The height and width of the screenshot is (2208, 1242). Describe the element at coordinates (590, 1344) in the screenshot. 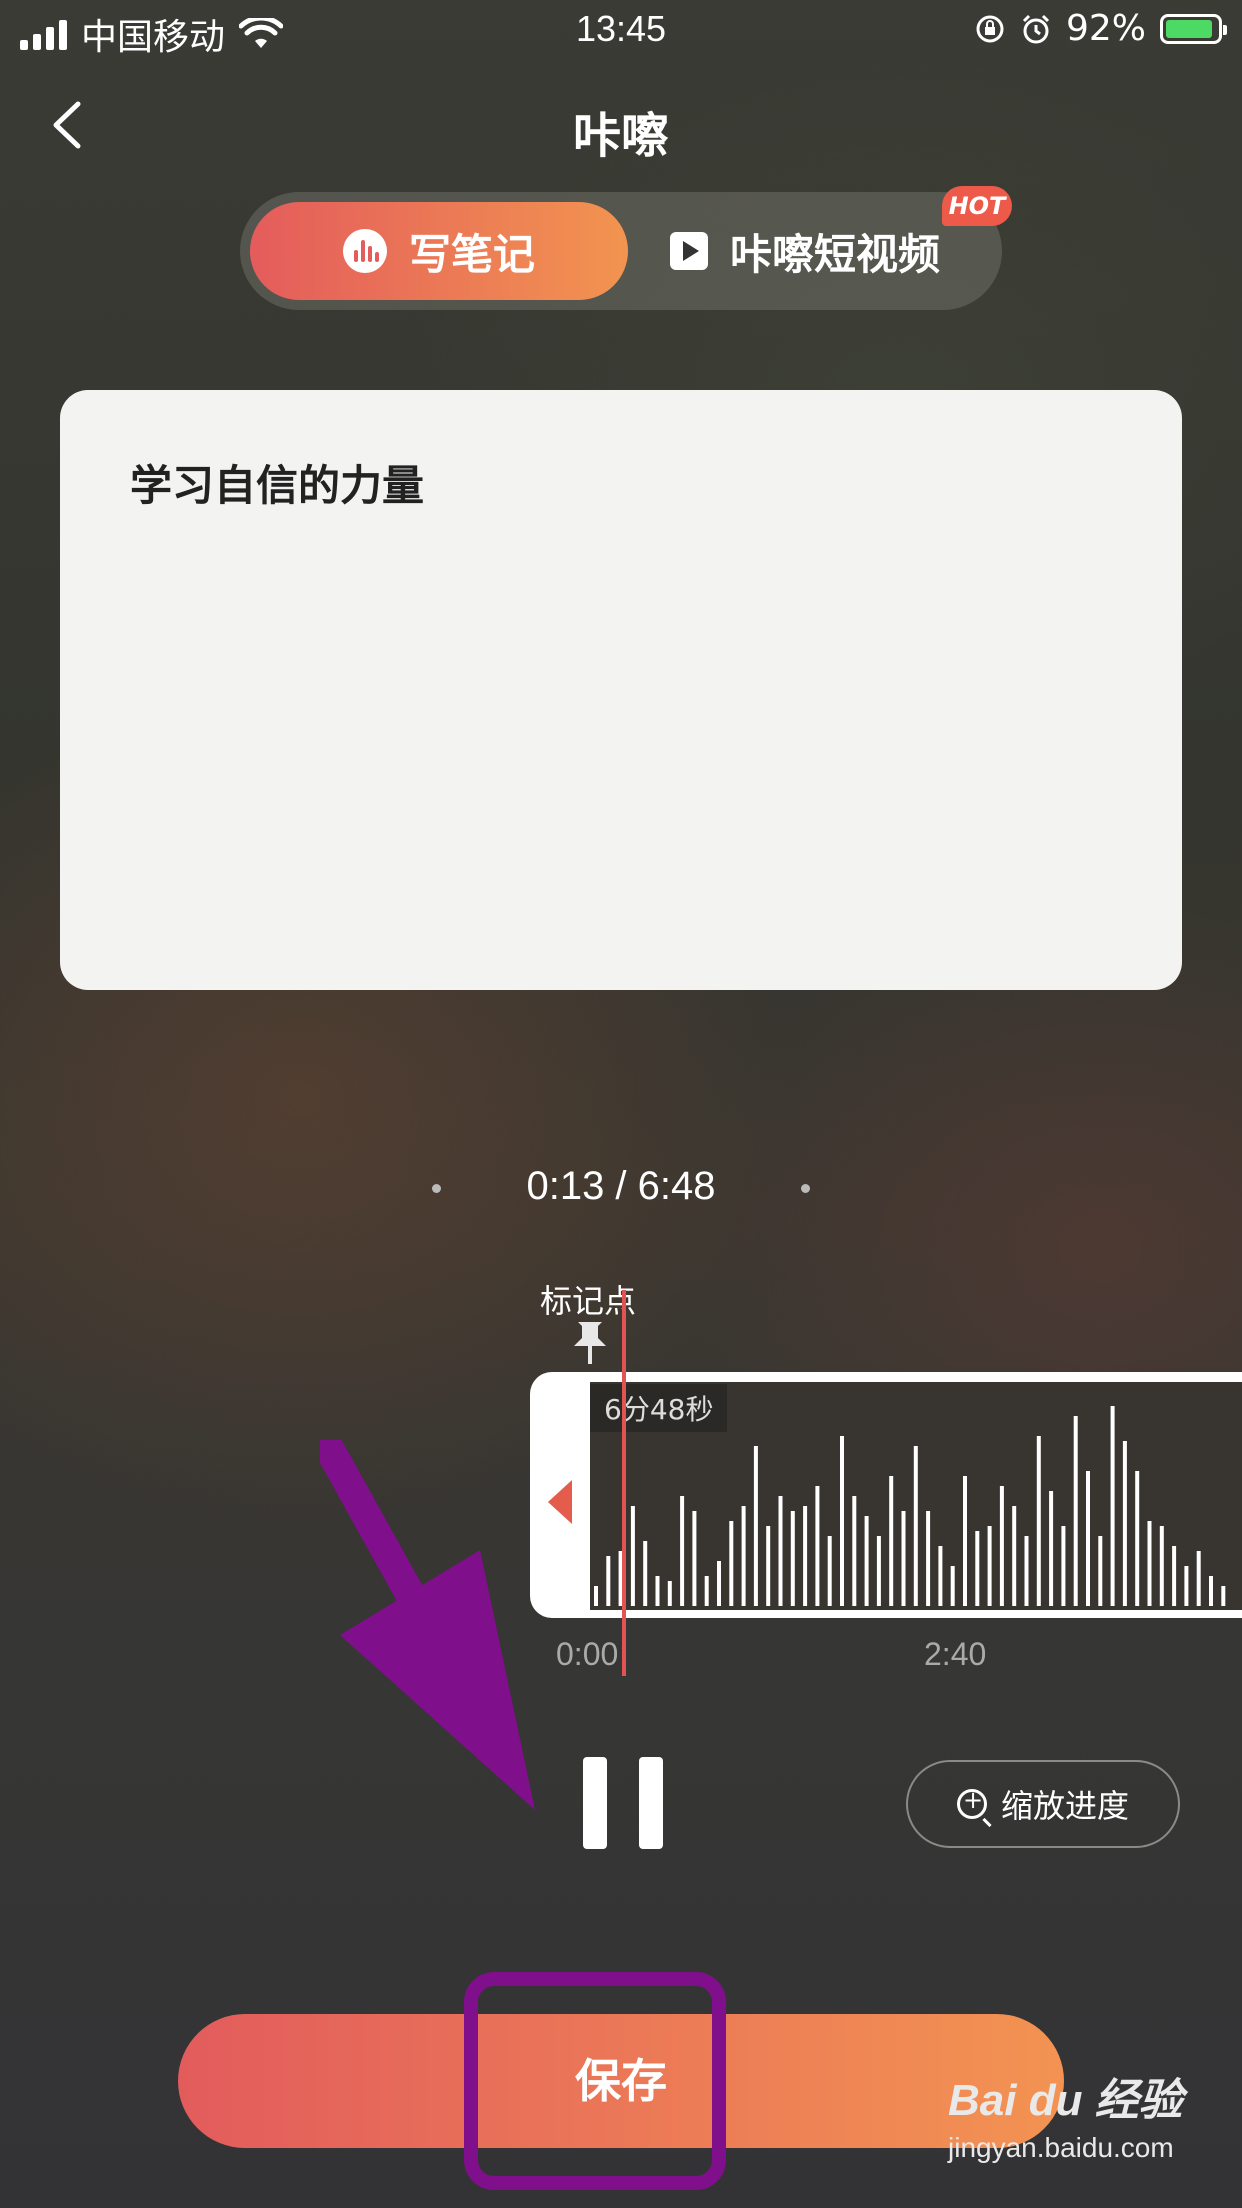

I see `pin-icon` at that location.